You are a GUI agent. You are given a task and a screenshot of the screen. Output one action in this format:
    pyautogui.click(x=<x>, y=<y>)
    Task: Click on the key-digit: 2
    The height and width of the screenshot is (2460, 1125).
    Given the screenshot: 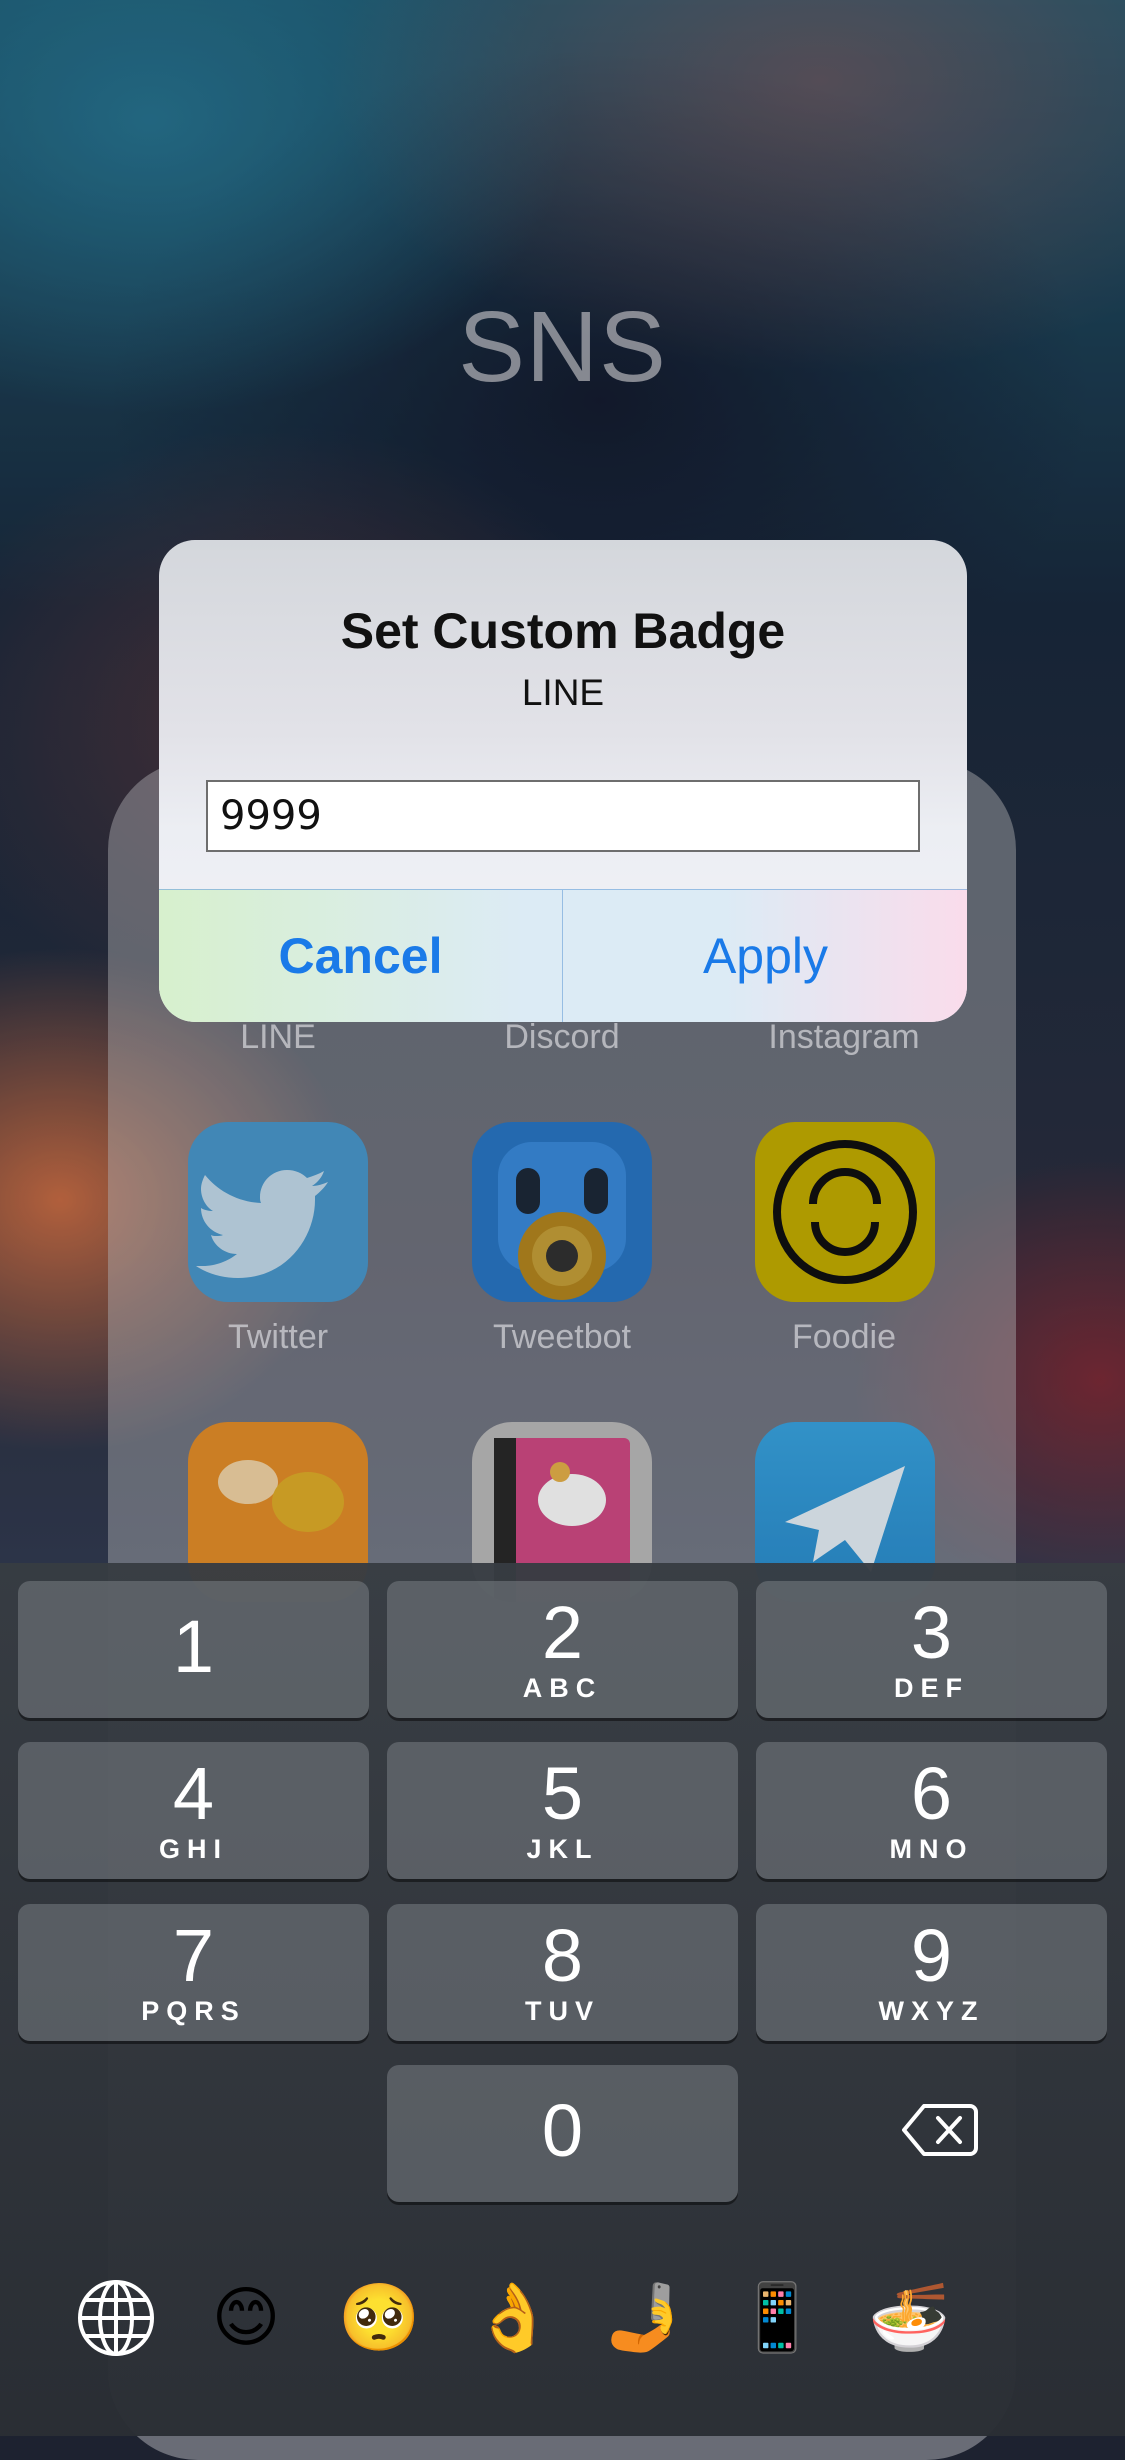 What is the action you would take?
    pyautogui.click(x=562, y=1632)
    